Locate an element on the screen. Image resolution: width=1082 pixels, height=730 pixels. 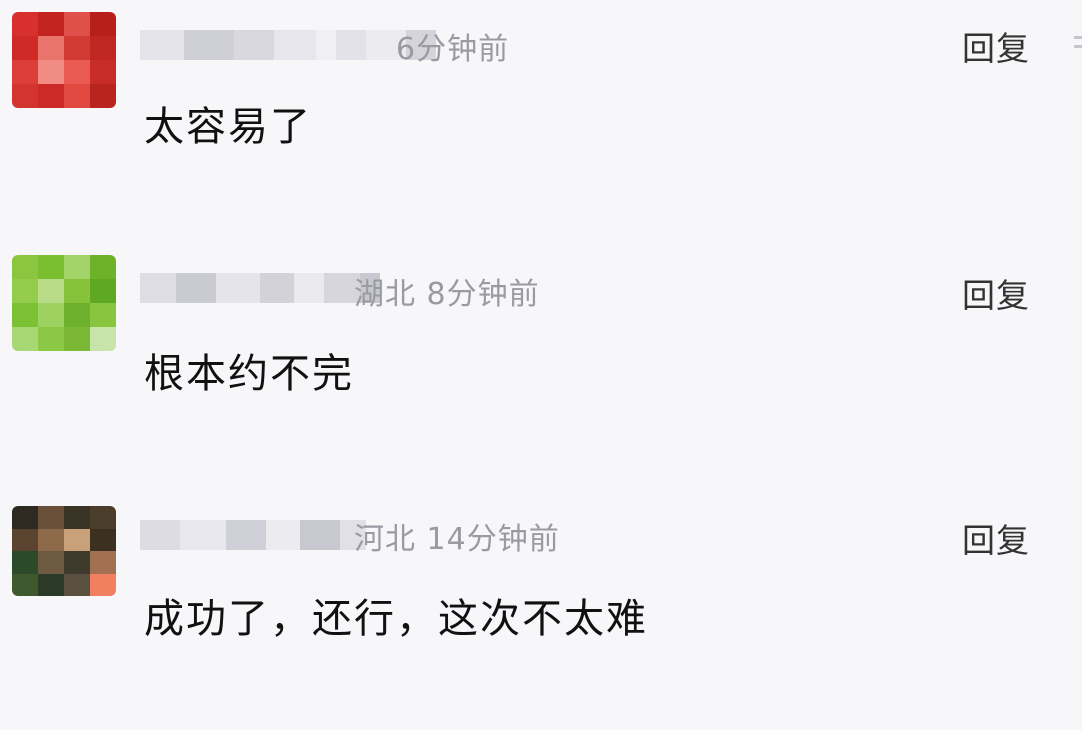
comment-location: 湖北 is located at coordinates (385, 294).